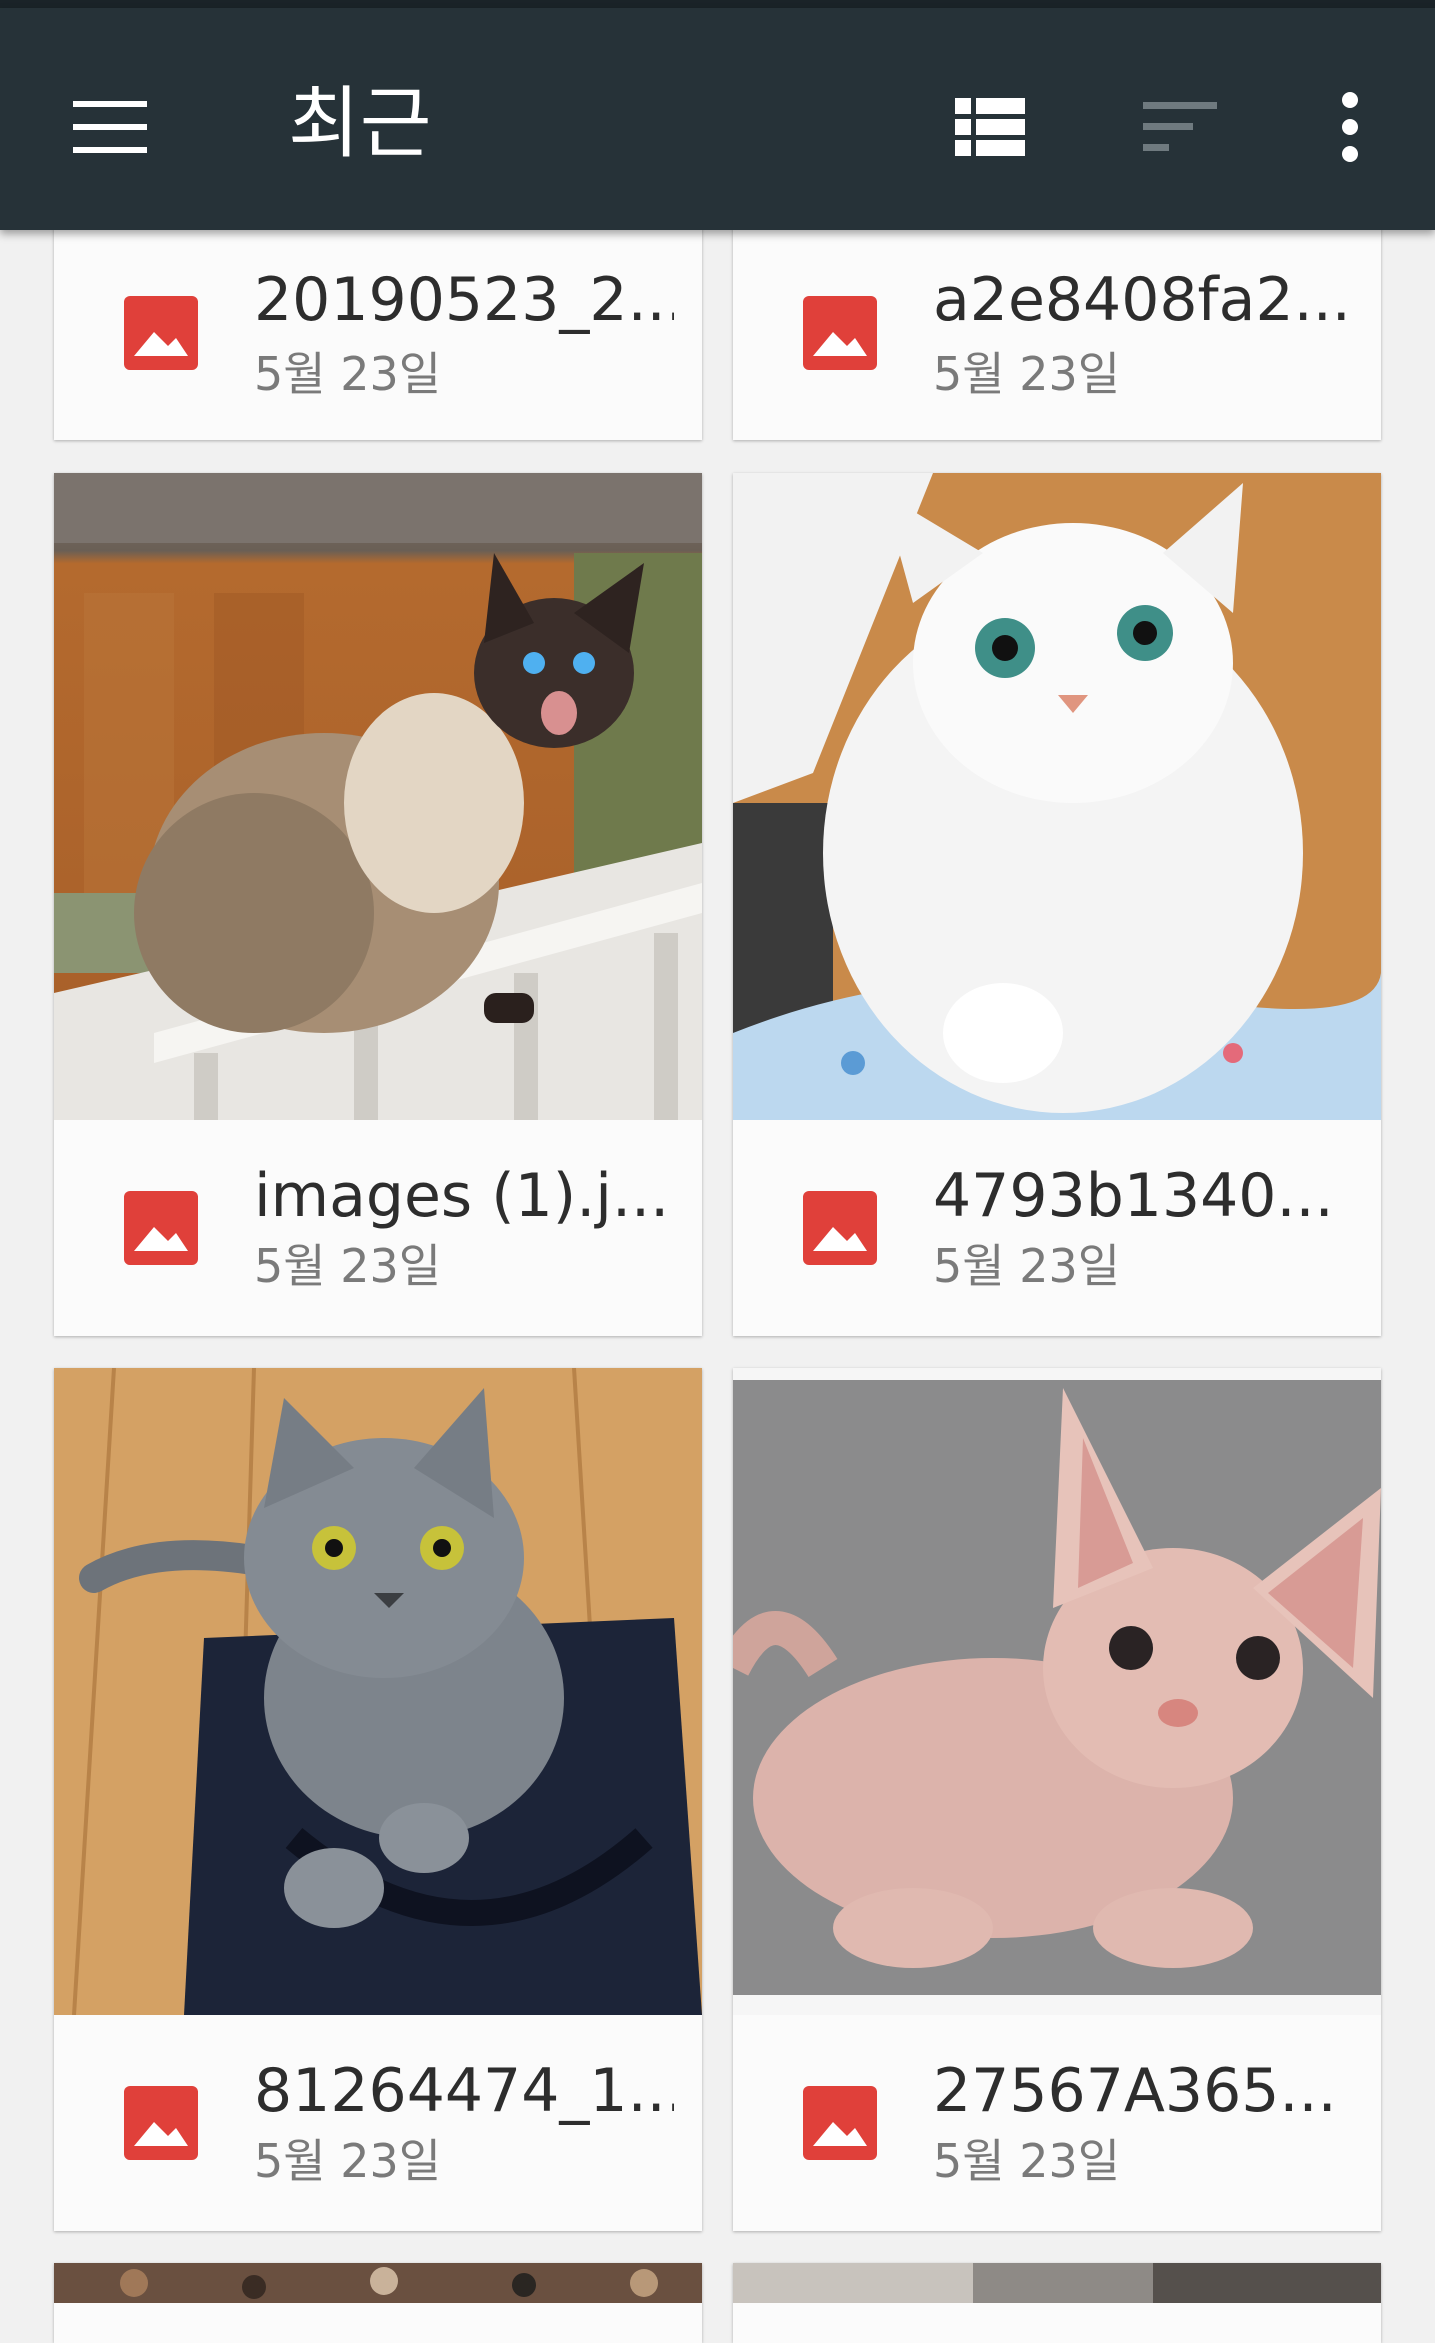  I want to click on page-title: 최근, so click(360, 124).